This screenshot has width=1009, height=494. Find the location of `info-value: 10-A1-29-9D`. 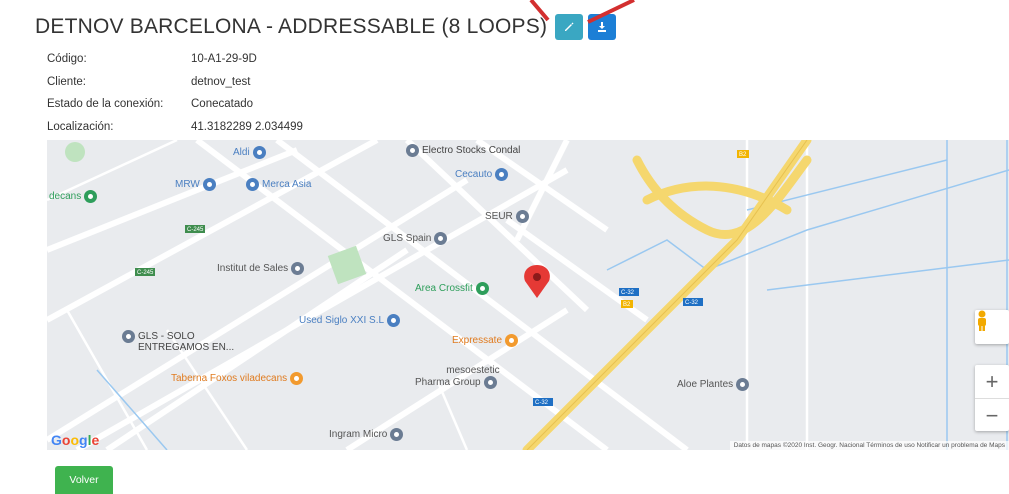

info-value: 10-A1-29-9D is located at coordinates (224, 59).